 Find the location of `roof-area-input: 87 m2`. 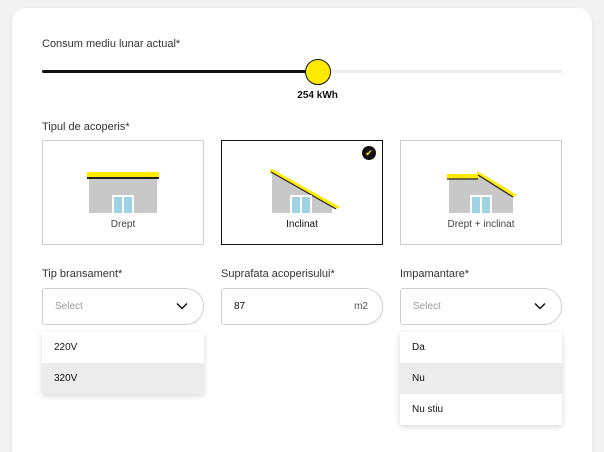

roof-area-input: 87 m2 is located at coordinates (302, 306).